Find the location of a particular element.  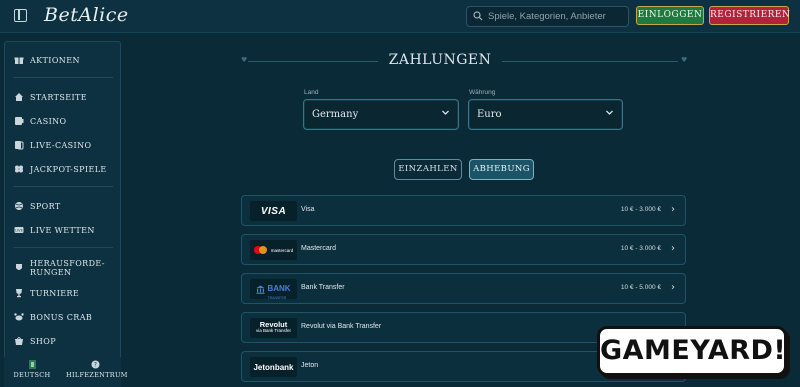

revolut-logo: Revolut via Bank Transfer is located at coordinates (273, 328).